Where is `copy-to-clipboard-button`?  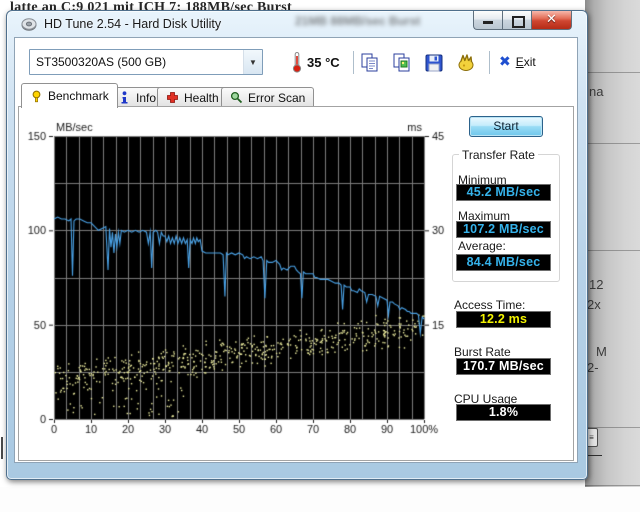 copy-to-clipboard-button is located at coordinates (370, 63).